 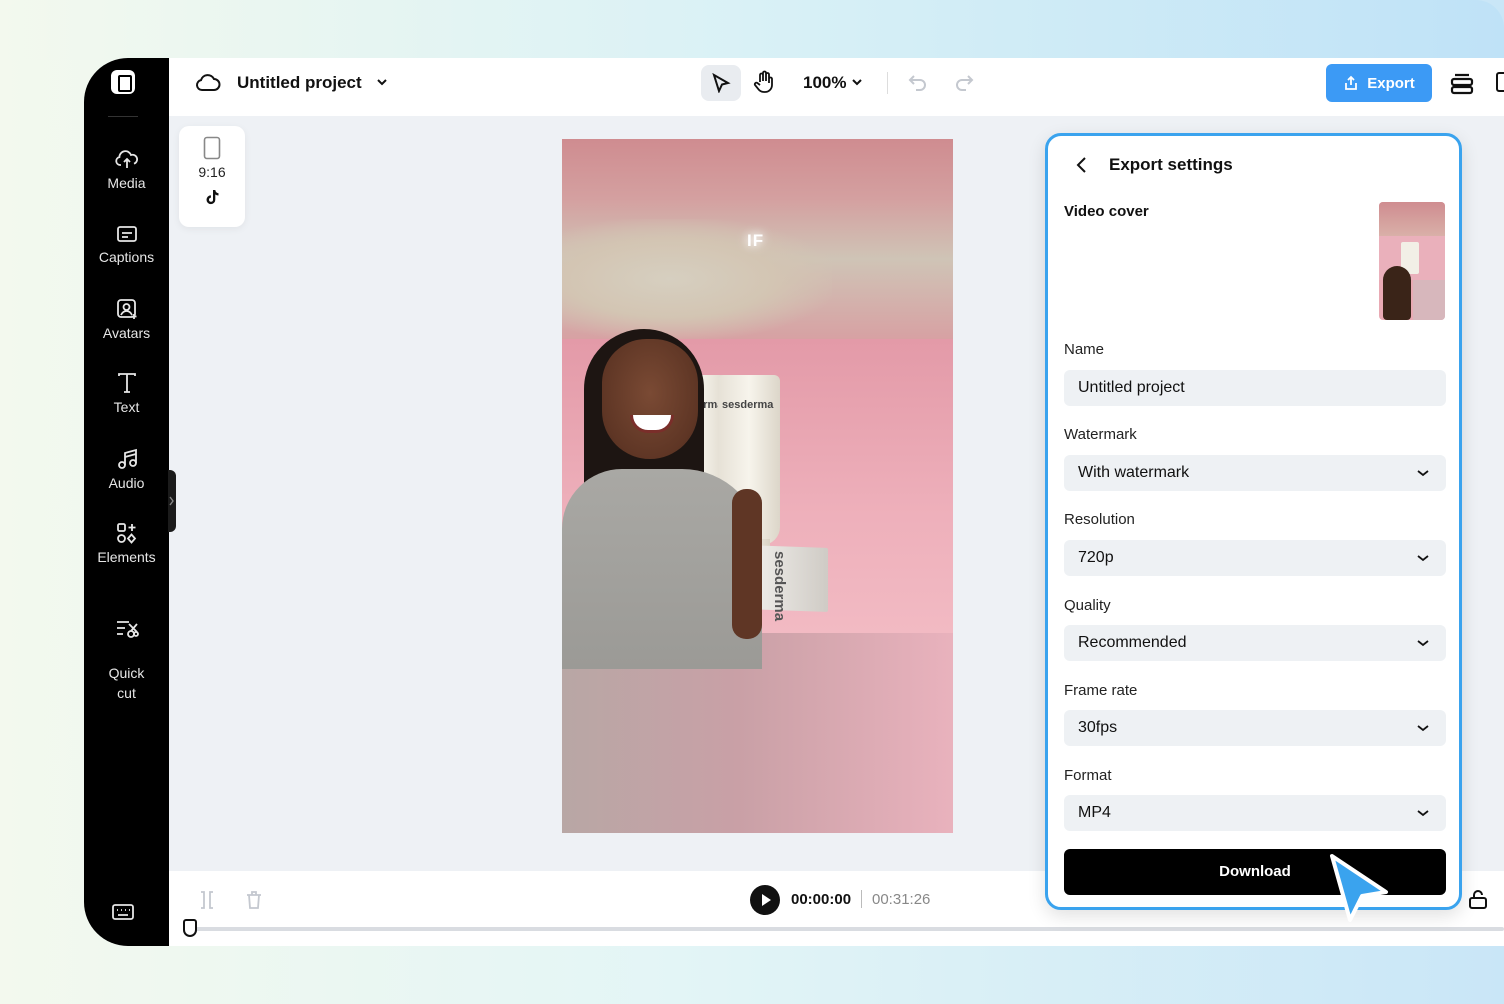 I want to click on time-divider, so click(x=861, y=899).